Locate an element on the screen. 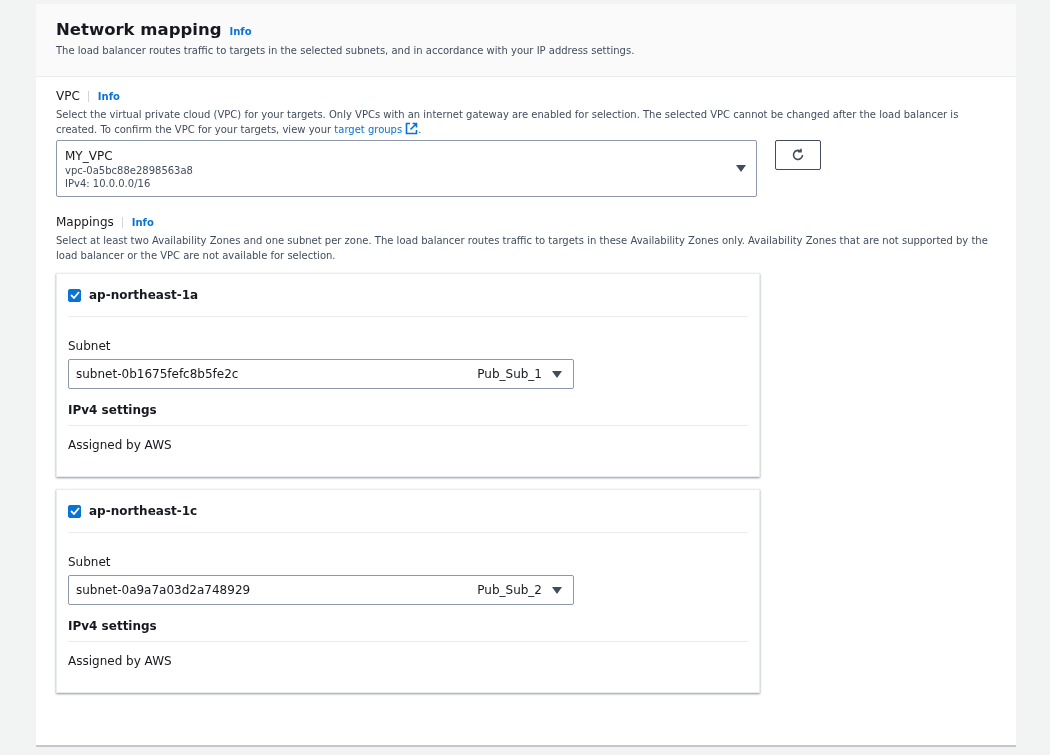  subnet-id: subnet-0b1675fefc8b5fe2c is located at coordinates (158, 374).